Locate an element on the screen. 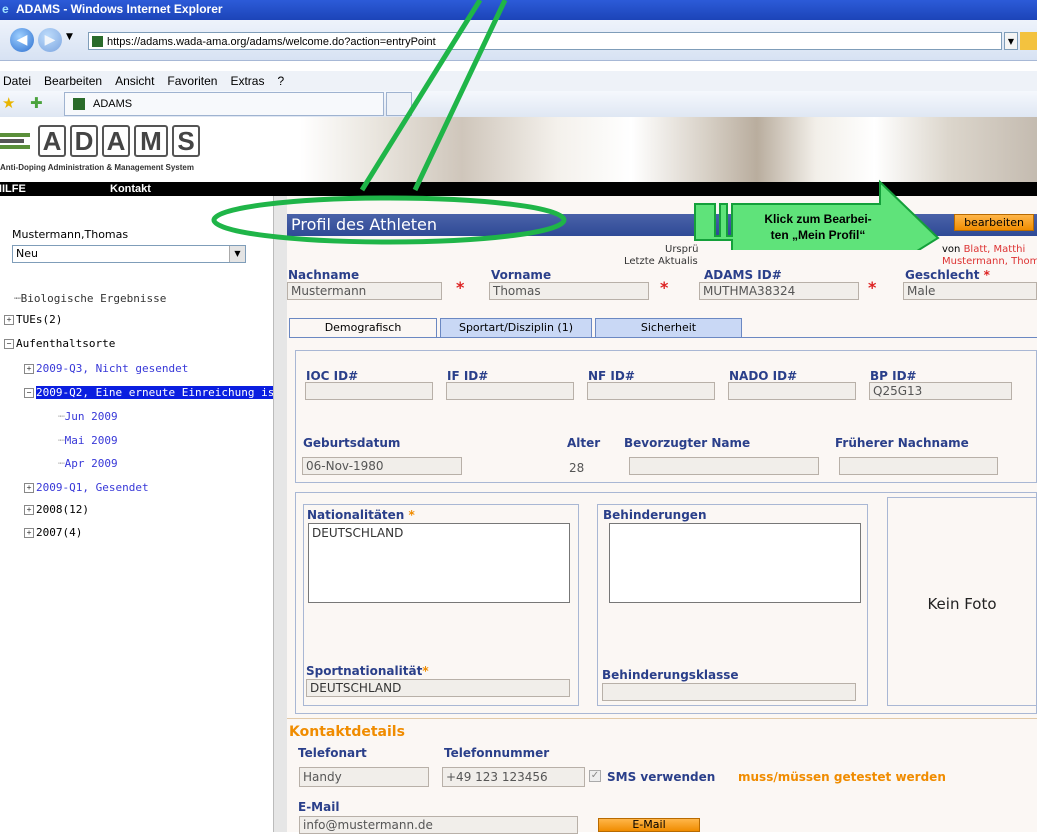  birthdate-field: 06-Nov-1980 is located at coordinates (382, 466).